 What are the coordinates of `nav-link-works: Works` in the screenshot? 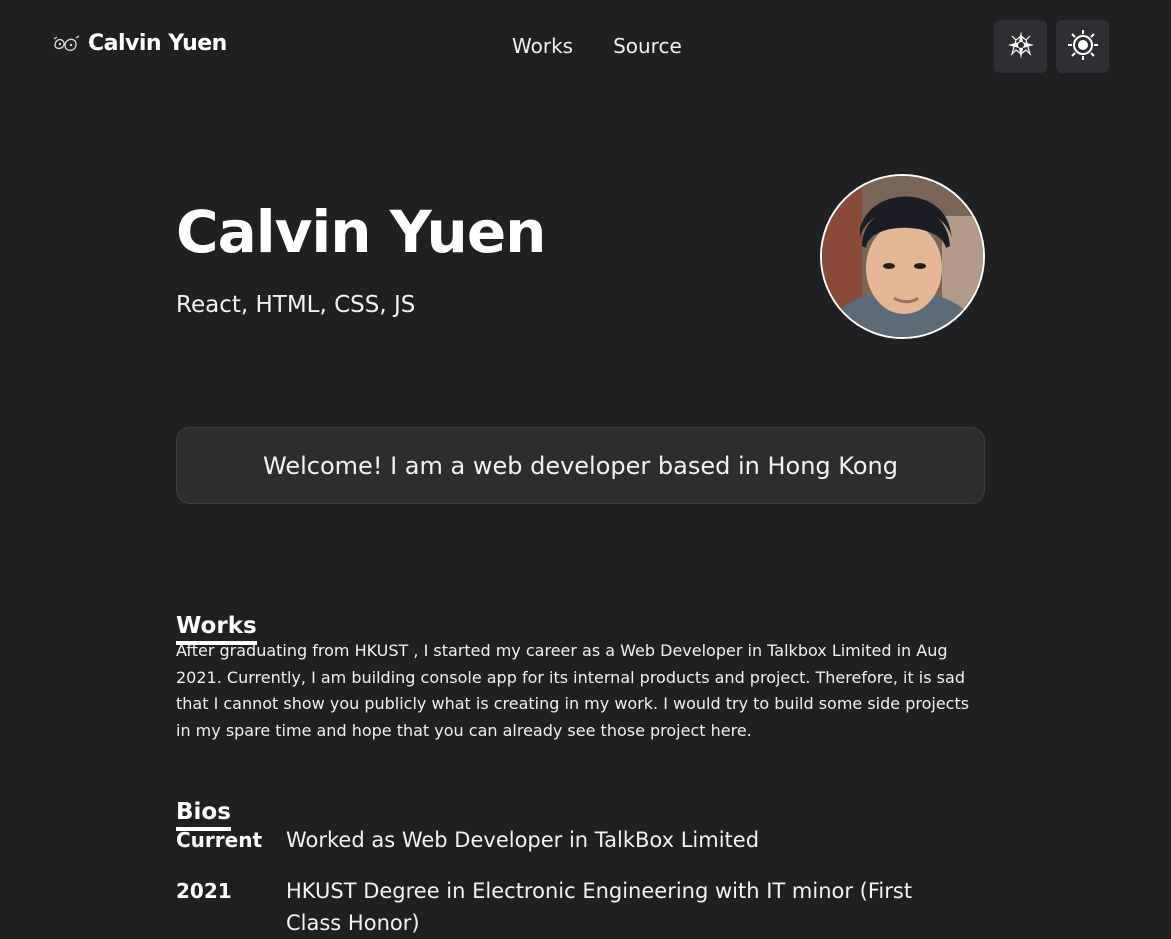 It's located at (542, 46).